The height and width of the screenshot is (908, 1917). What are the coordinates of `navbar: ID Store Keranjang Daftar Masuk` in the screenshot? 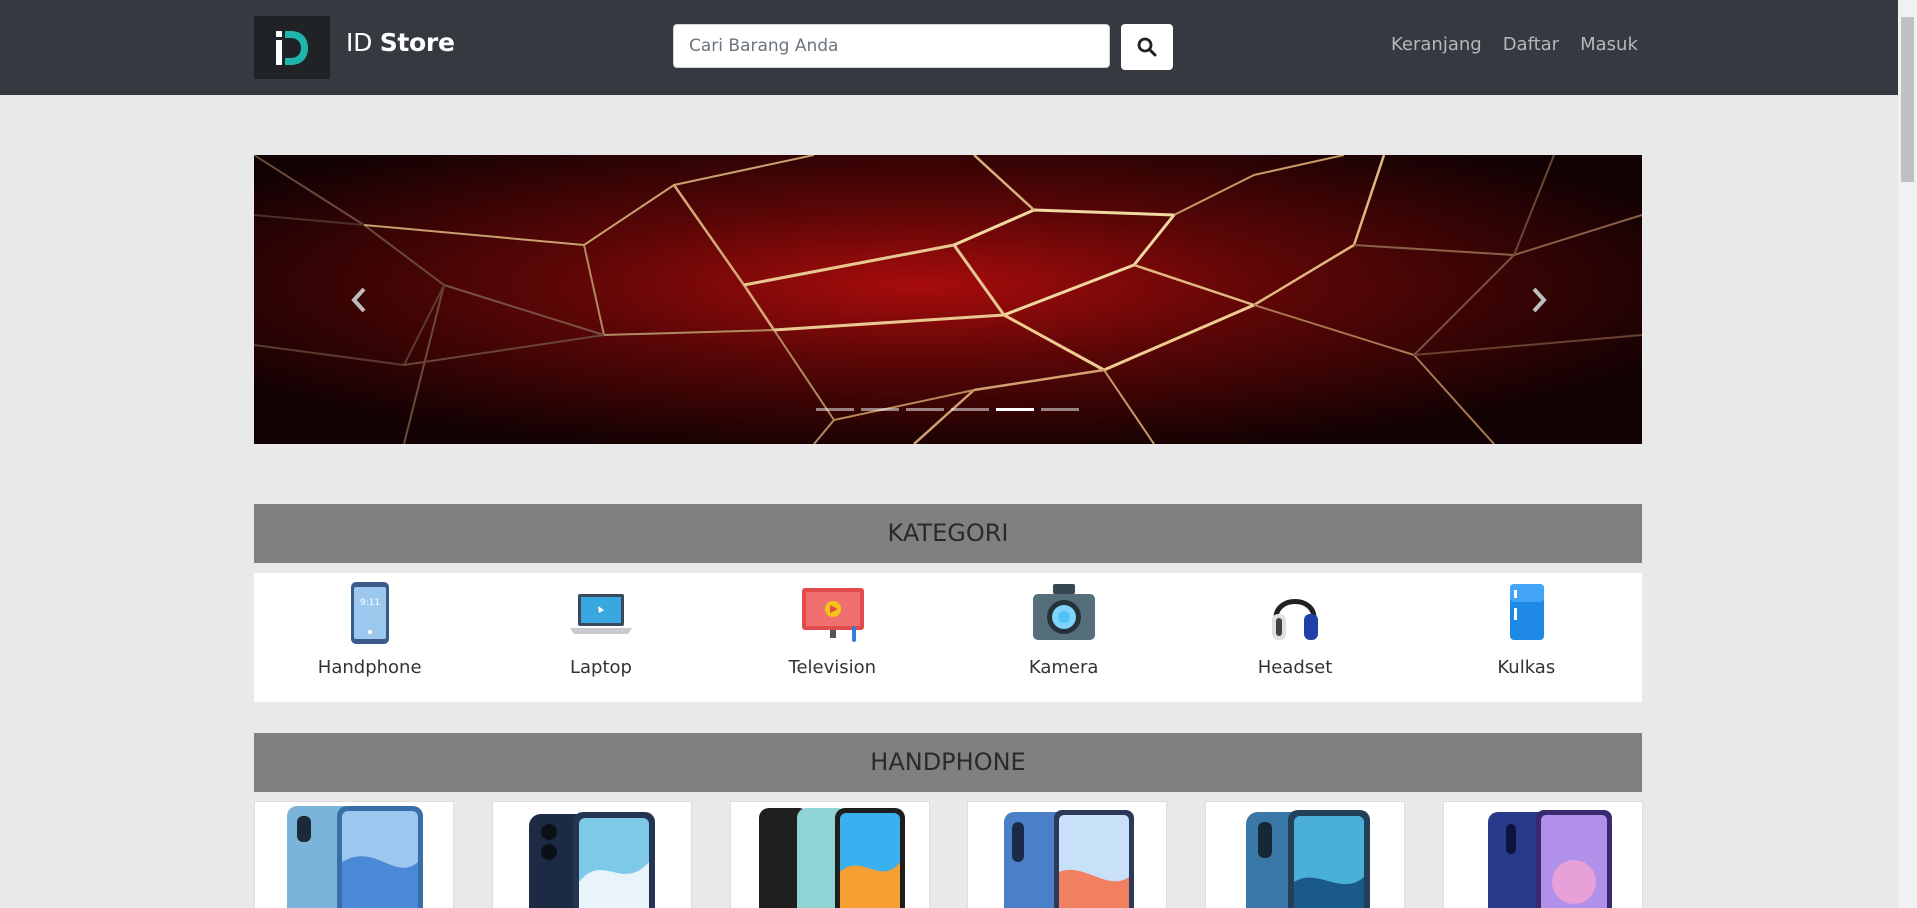 It's located at (949, 47).